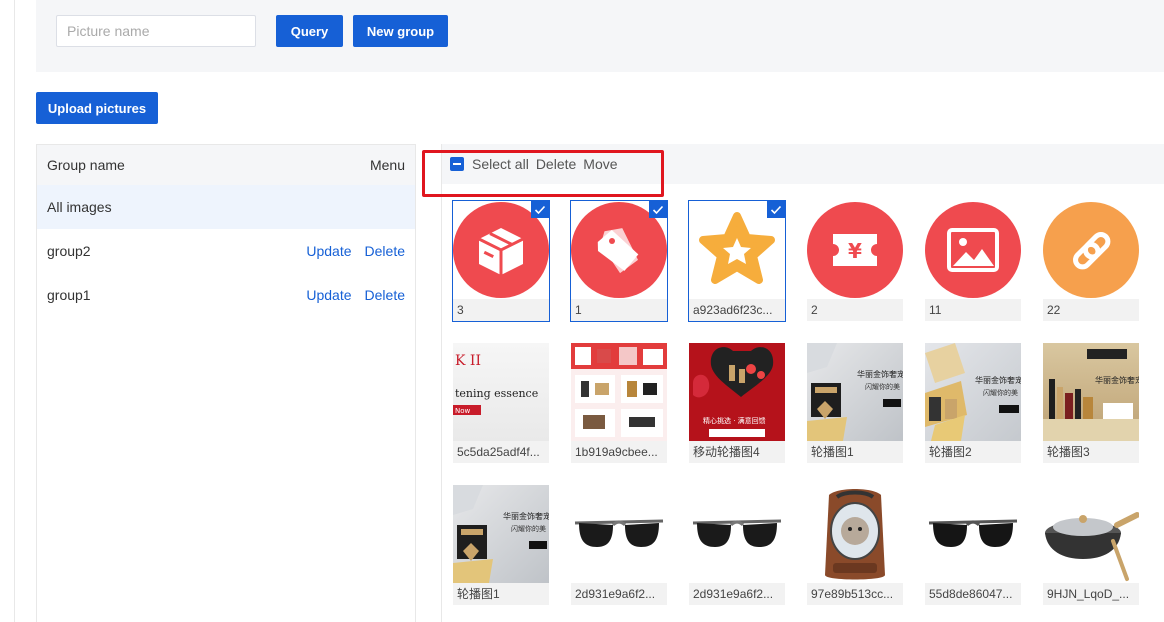 This screenshot has height=622, width=1164. What do you see at coordinates (69, 295) in the screenshot?
I see `group-item-label: group1` at bounding box center [69, 295].